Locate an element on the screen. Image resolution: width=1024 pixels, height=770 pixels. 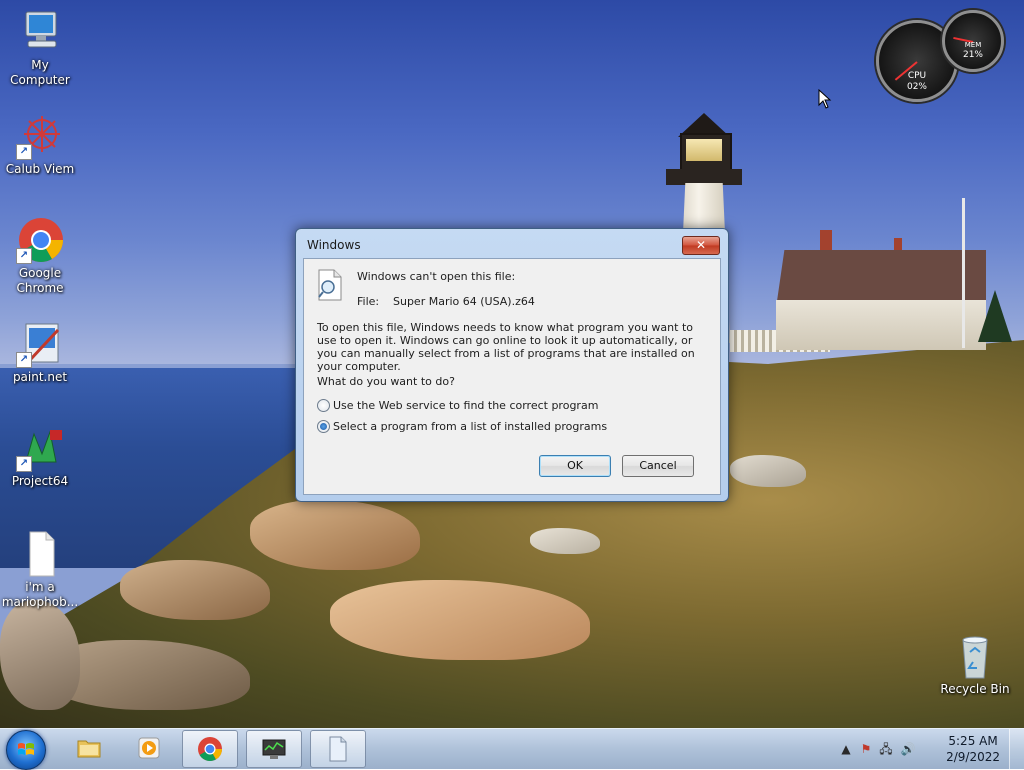
mem-value: 21% is located at coordinates (972, 55).